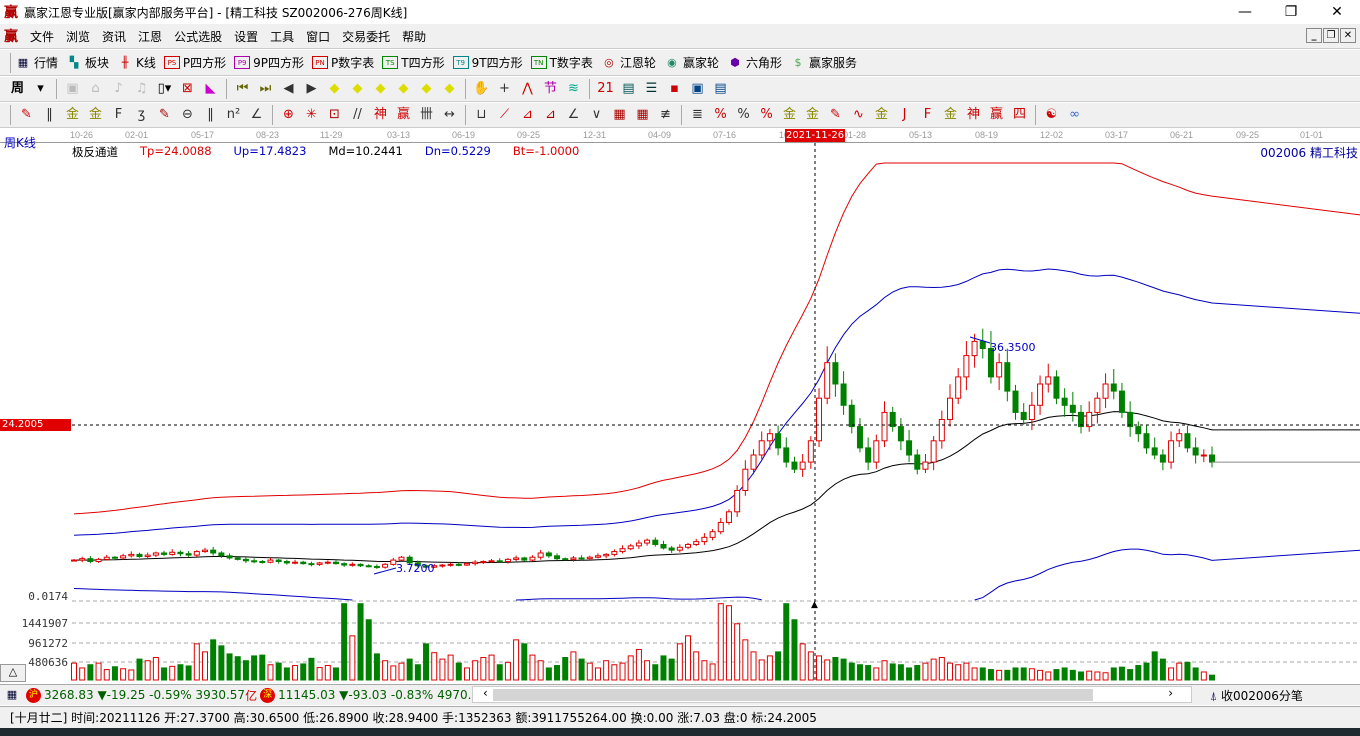 The width and height of the screenshot is (1360, 736). Describe the element at coordinates (485, 693) in the screenshot. I see `scroll-left-button: ‹` at that location.